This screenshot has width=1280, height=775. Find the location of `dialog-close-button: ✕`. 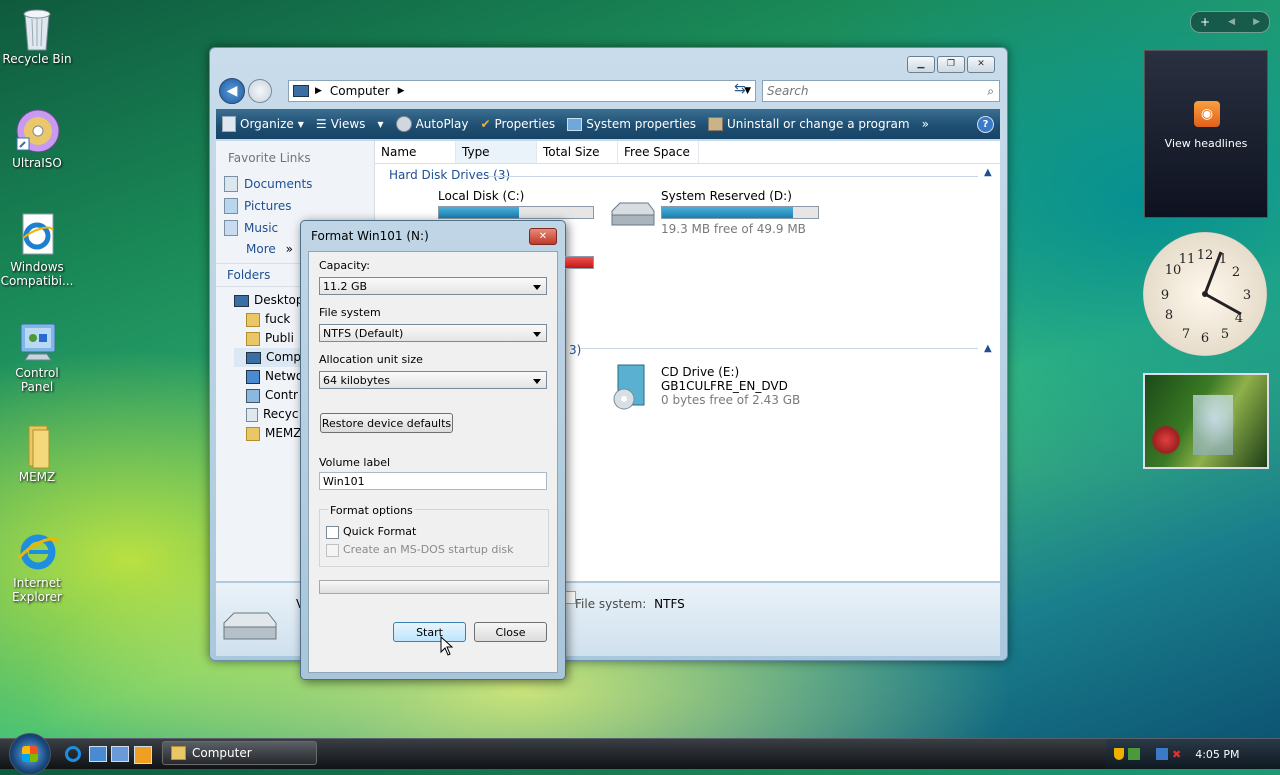

dialog-close-button: ✕ is located at coordinates (543, 236).